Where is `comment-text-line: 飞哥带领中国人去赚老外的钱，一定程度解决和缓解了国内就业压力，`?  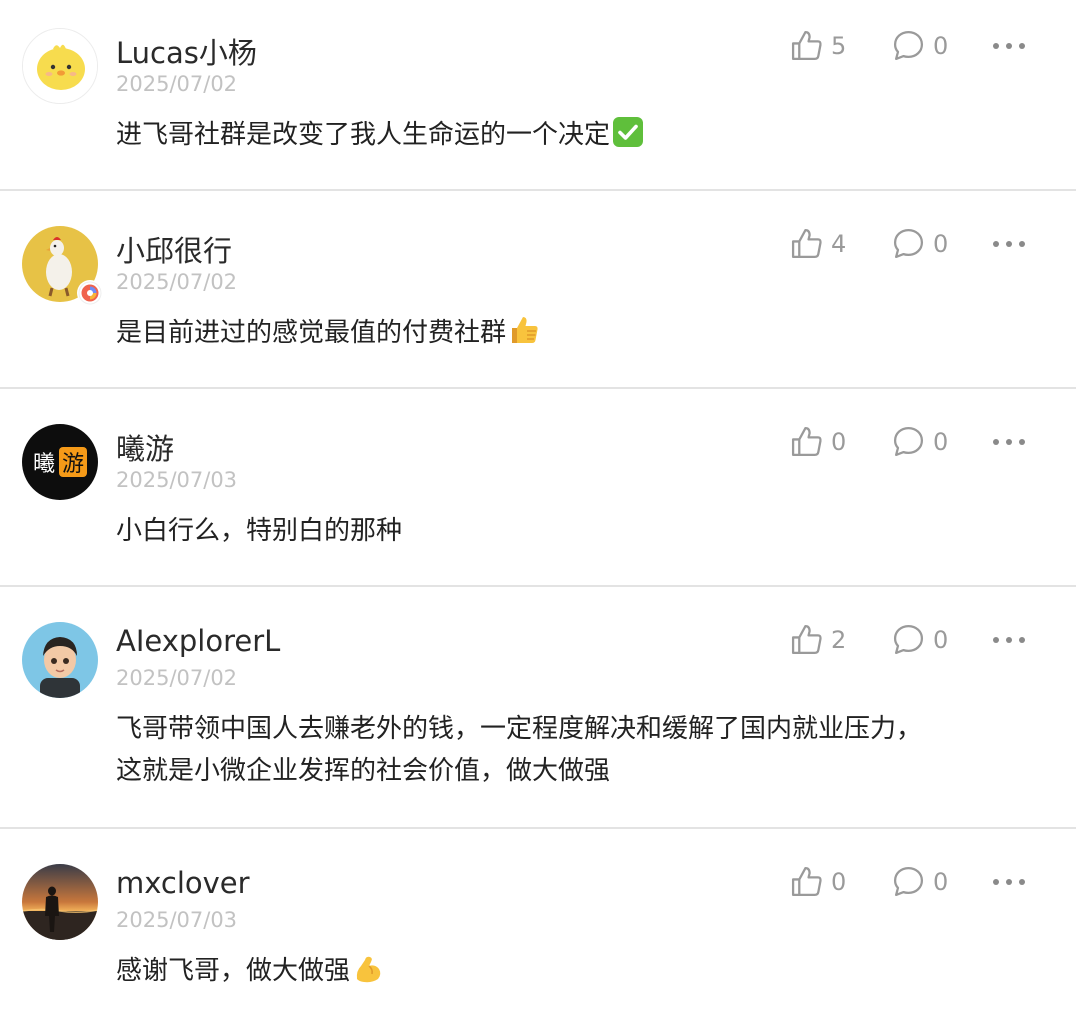 comment-text-line: 飞哥带领中国人去赚老外的钱，一定程度解决和缓解了国内就业压力， is located at coordinates (519, 729).